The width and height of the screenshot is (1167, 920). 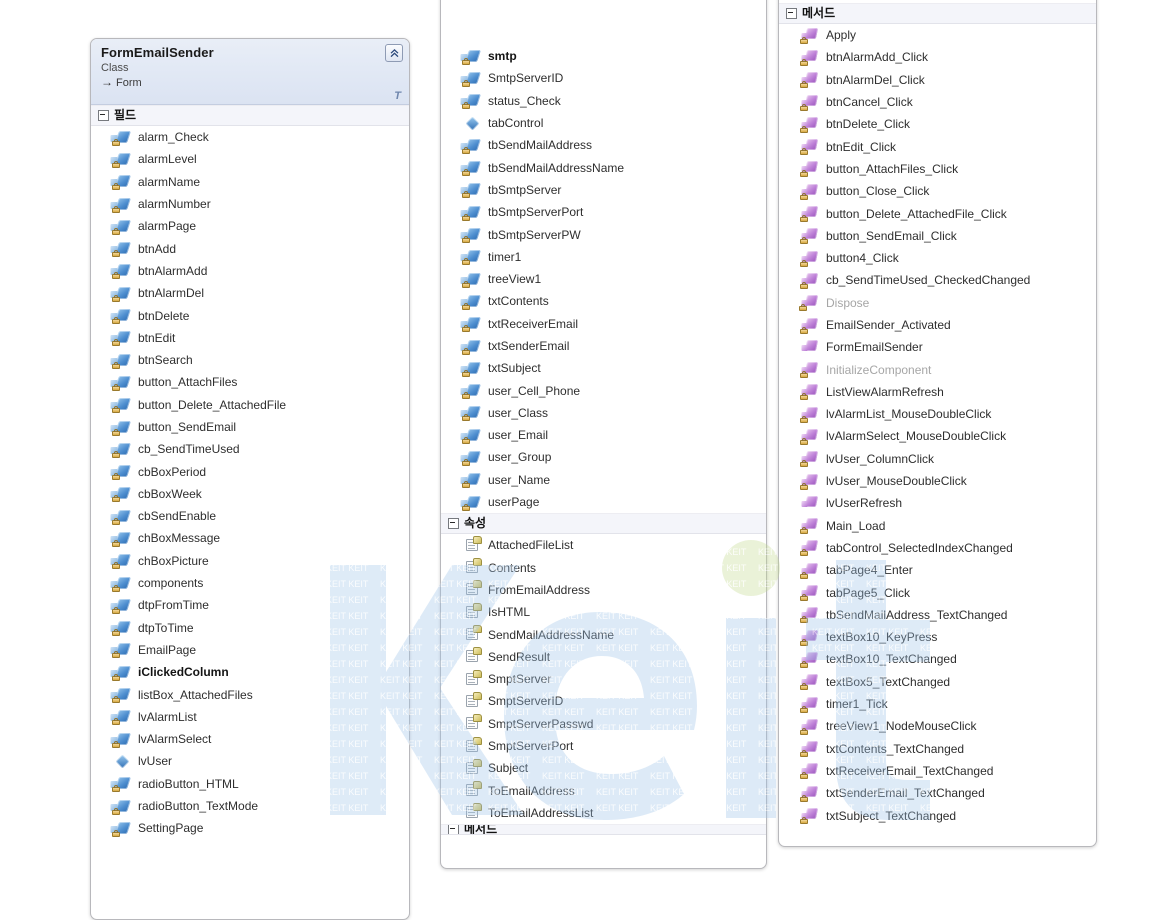 What do you see at coordinates (937, 325) in the screenshot?
I see `member-row: EmailSender_Activated` at bounding box center [937, 325].